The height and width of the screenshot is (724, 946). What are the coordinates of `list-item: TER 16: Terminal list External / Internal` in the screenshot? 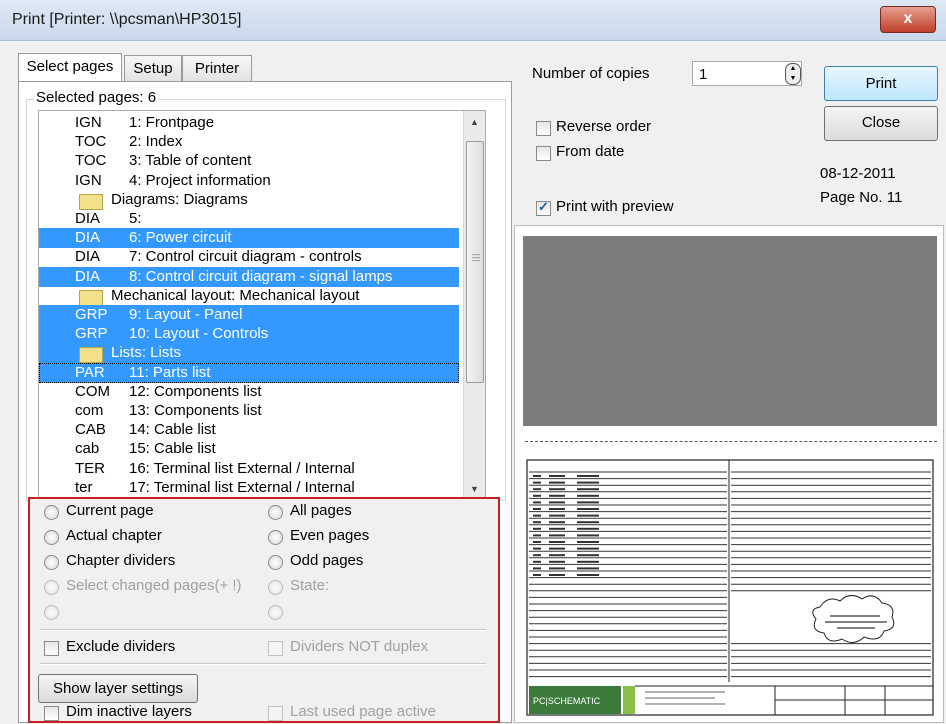 It's located at (249, 469).